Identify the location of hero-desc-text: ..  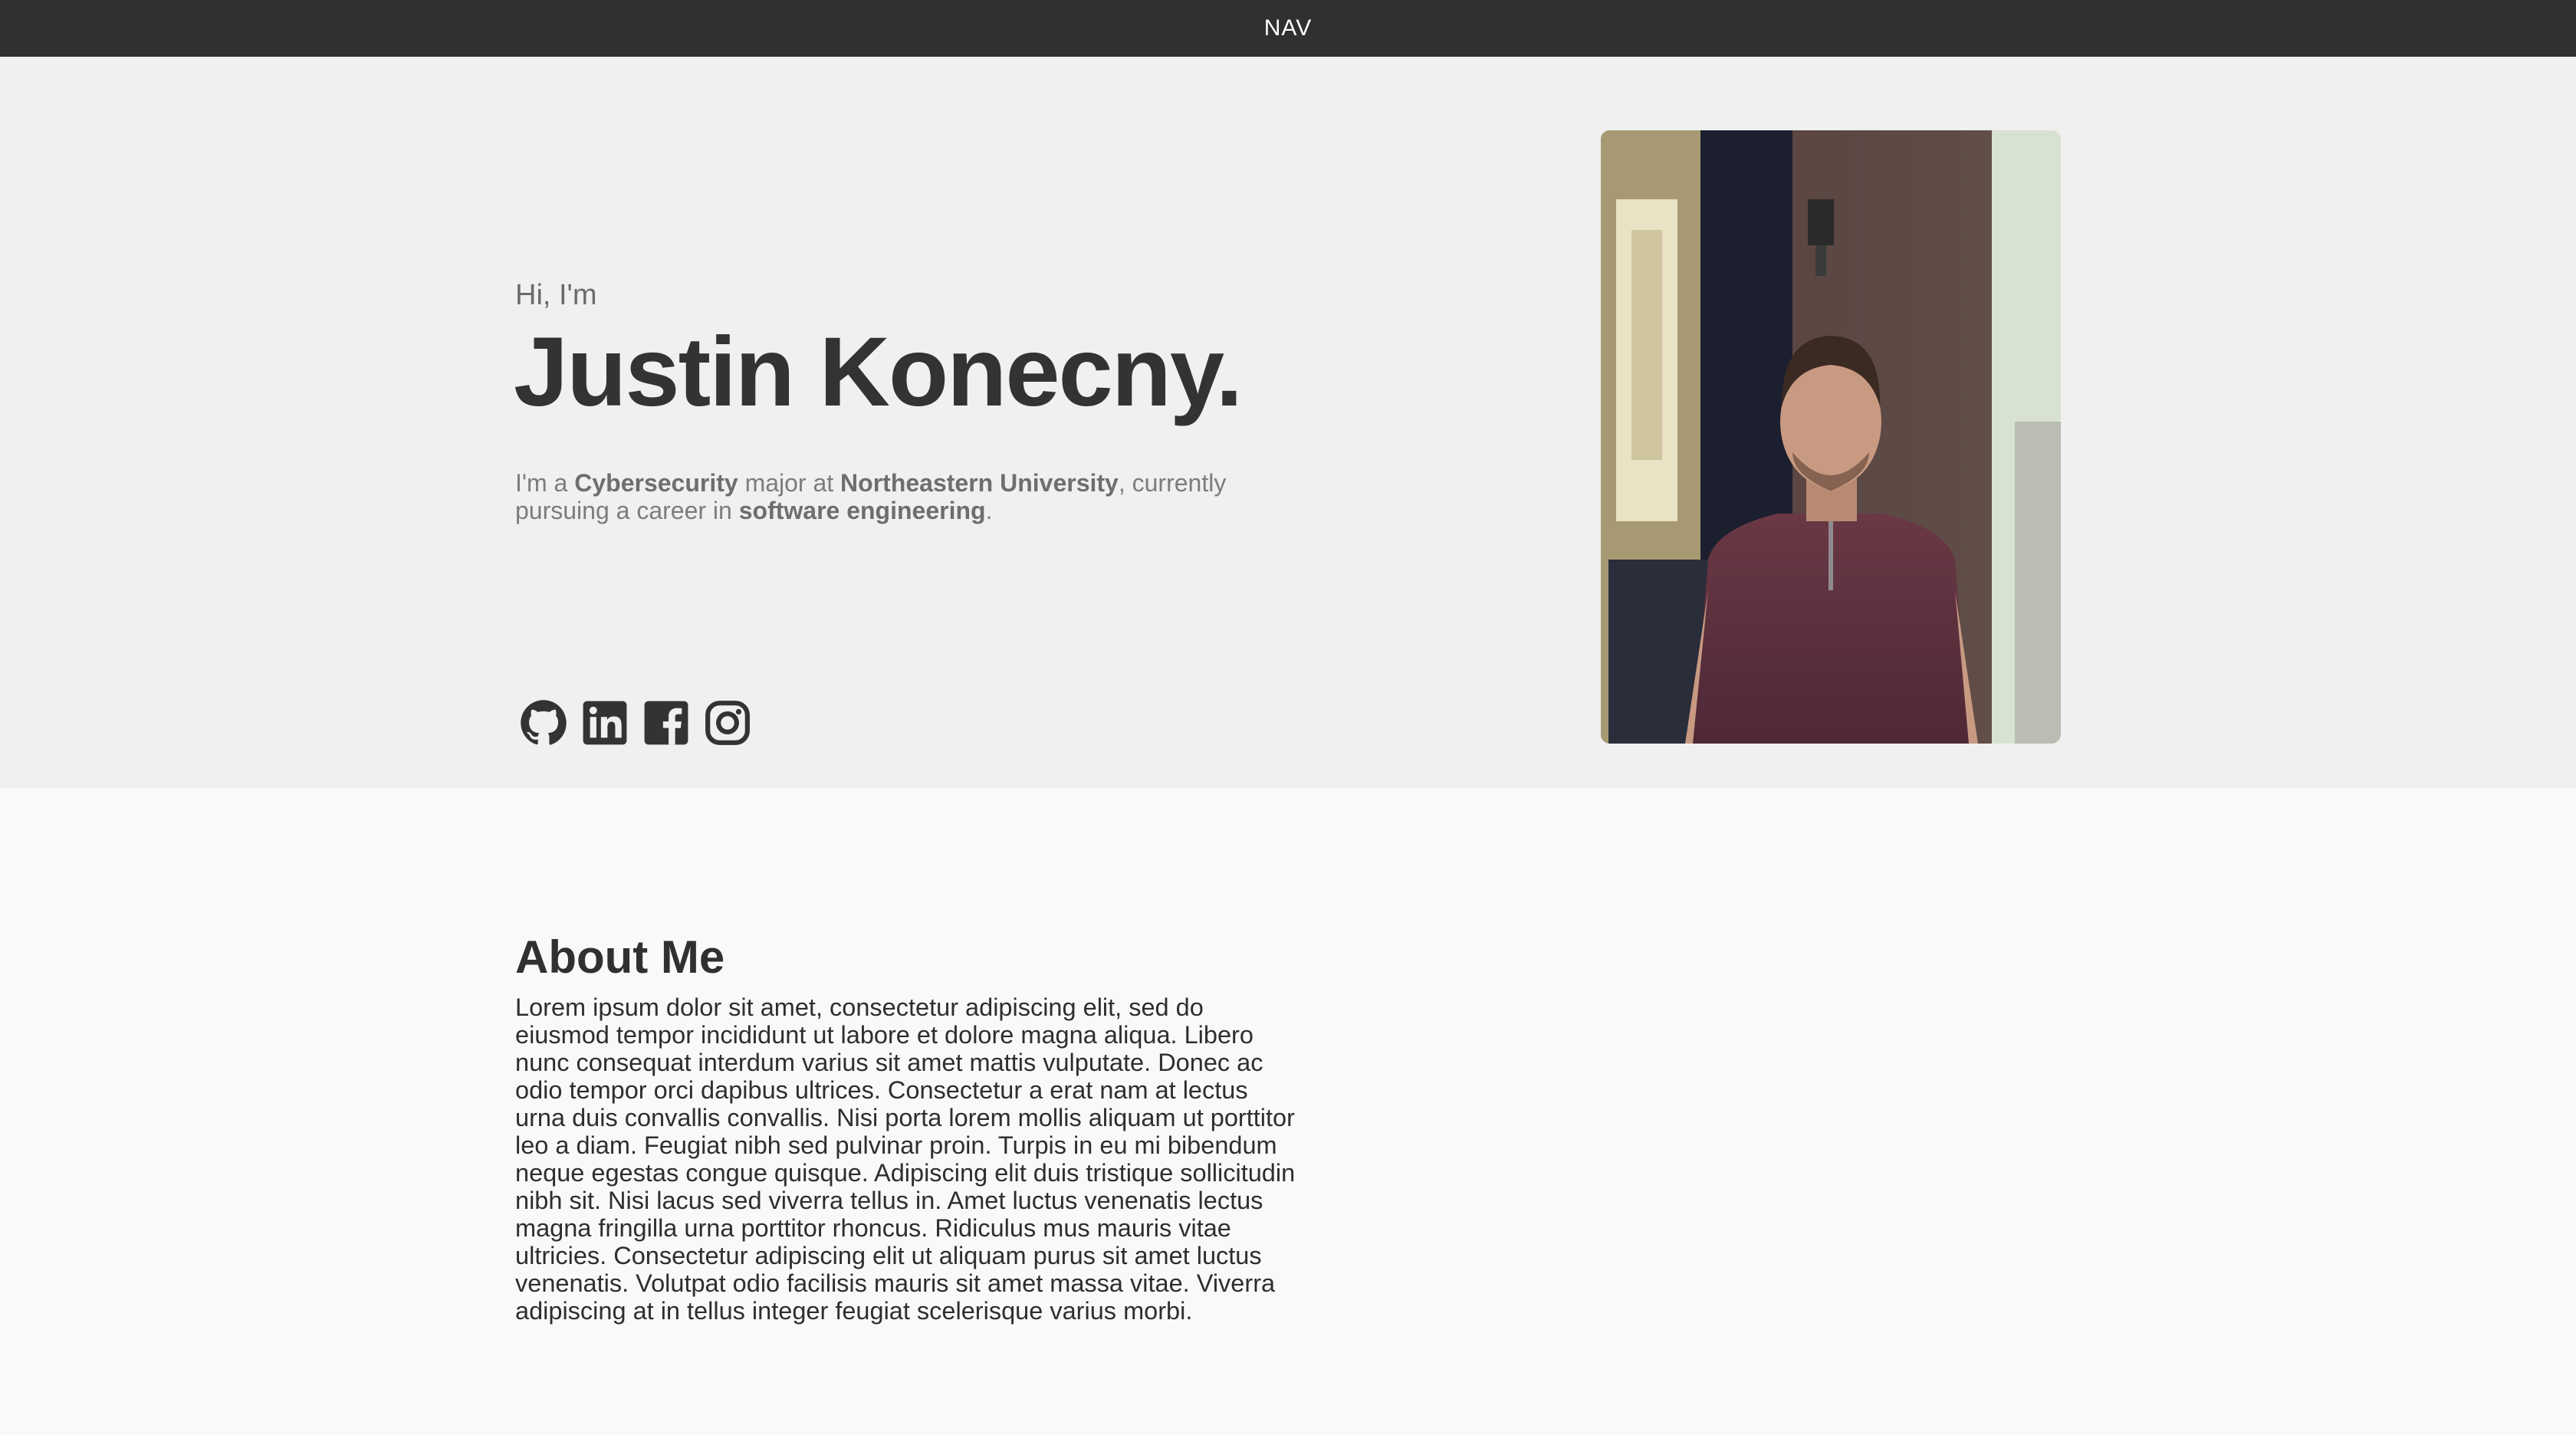
(989, 511).